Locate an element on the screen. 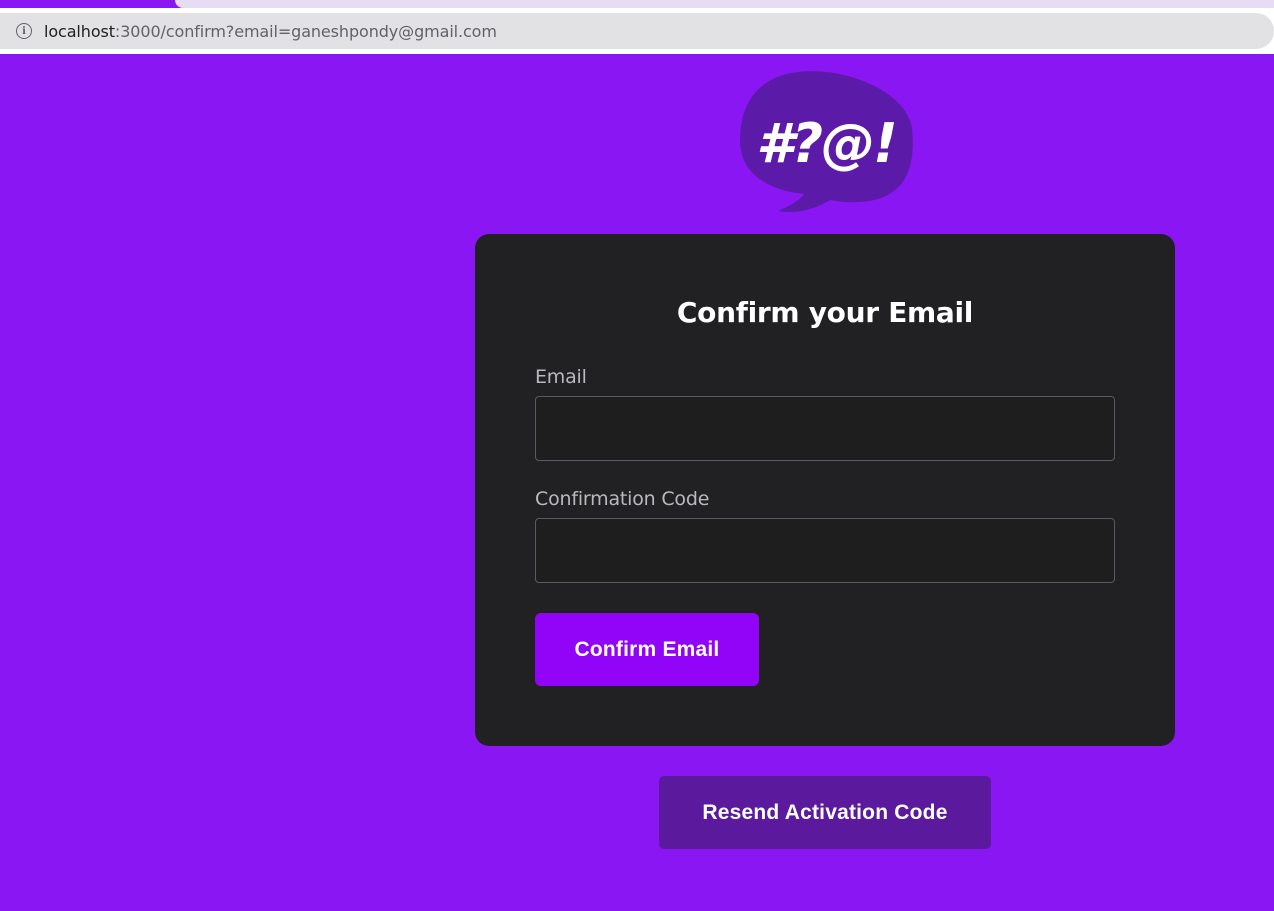 Image resolution: width=1274 pixels, height=911 pixels. confirm-email-button: Confirm Email is located at coordinates (647, 649).